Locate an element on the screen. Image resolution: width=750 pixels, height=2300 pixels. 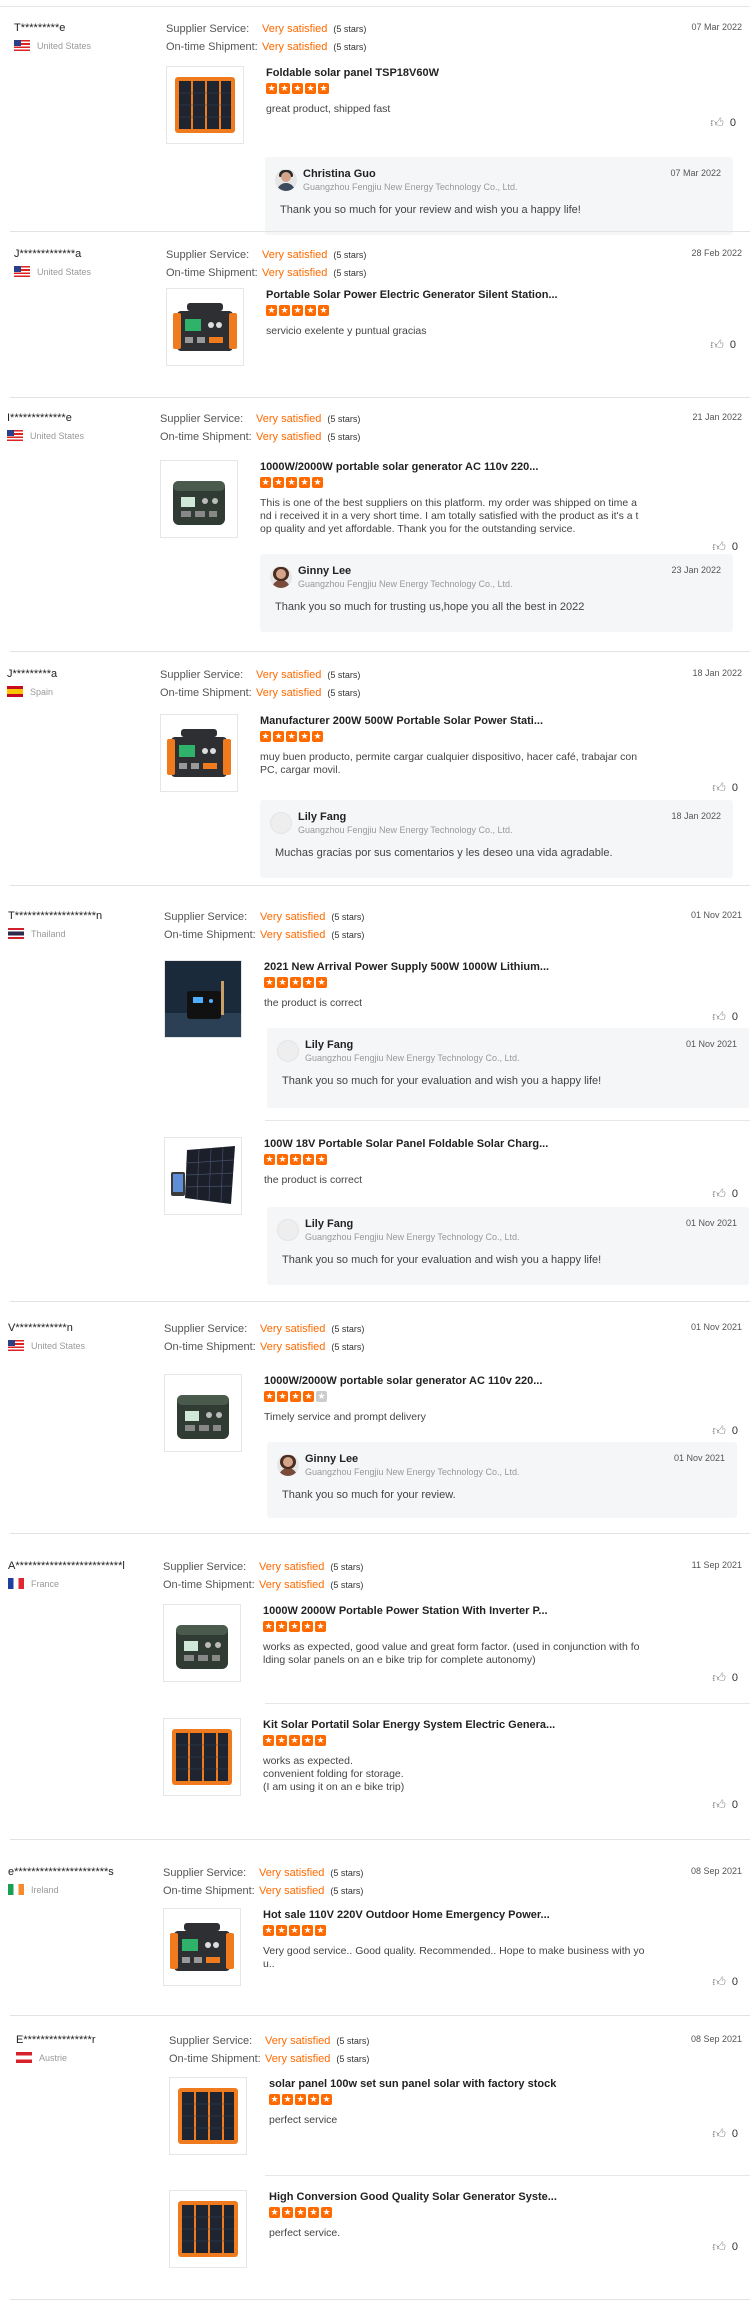
reply-author: Lily Fang is located at coordinates (329, 1224).